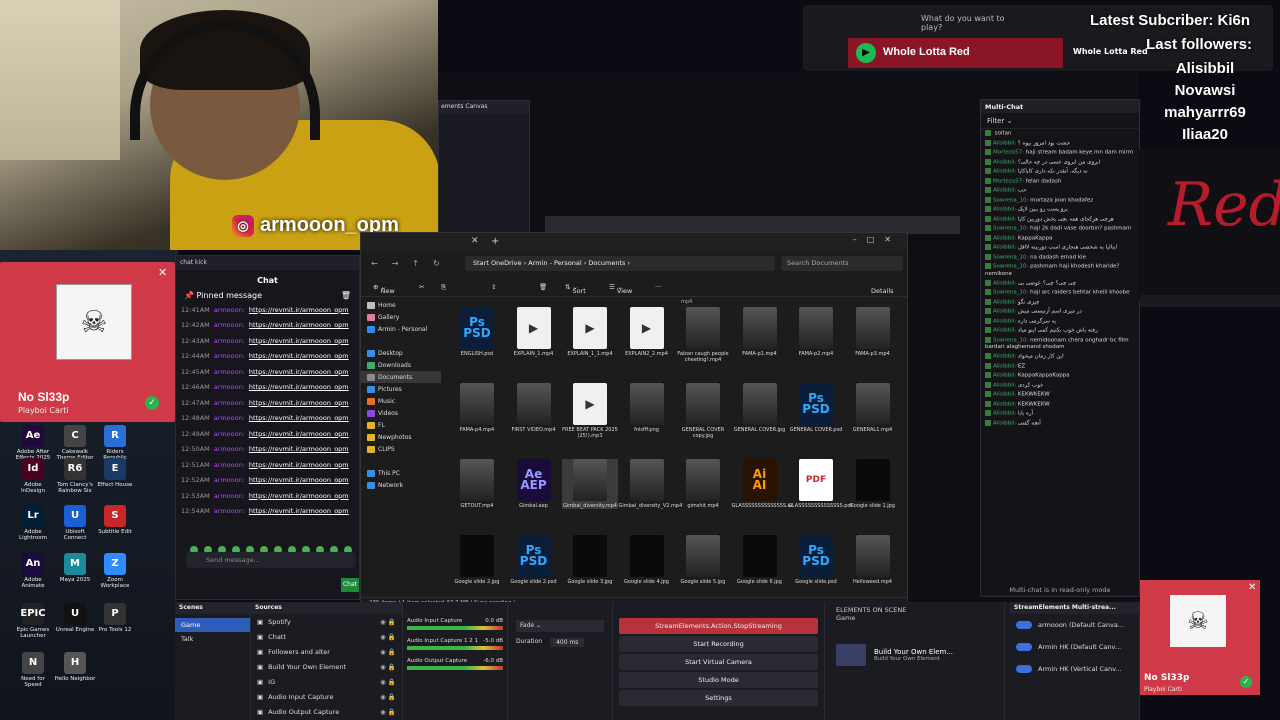 This screenshot has width=1280, height=720. What do you see at coordinates (575, 289) in the screenshot?
I see `sort-button: ⇅ Sort ⌄` at bounding box center [575, 289].